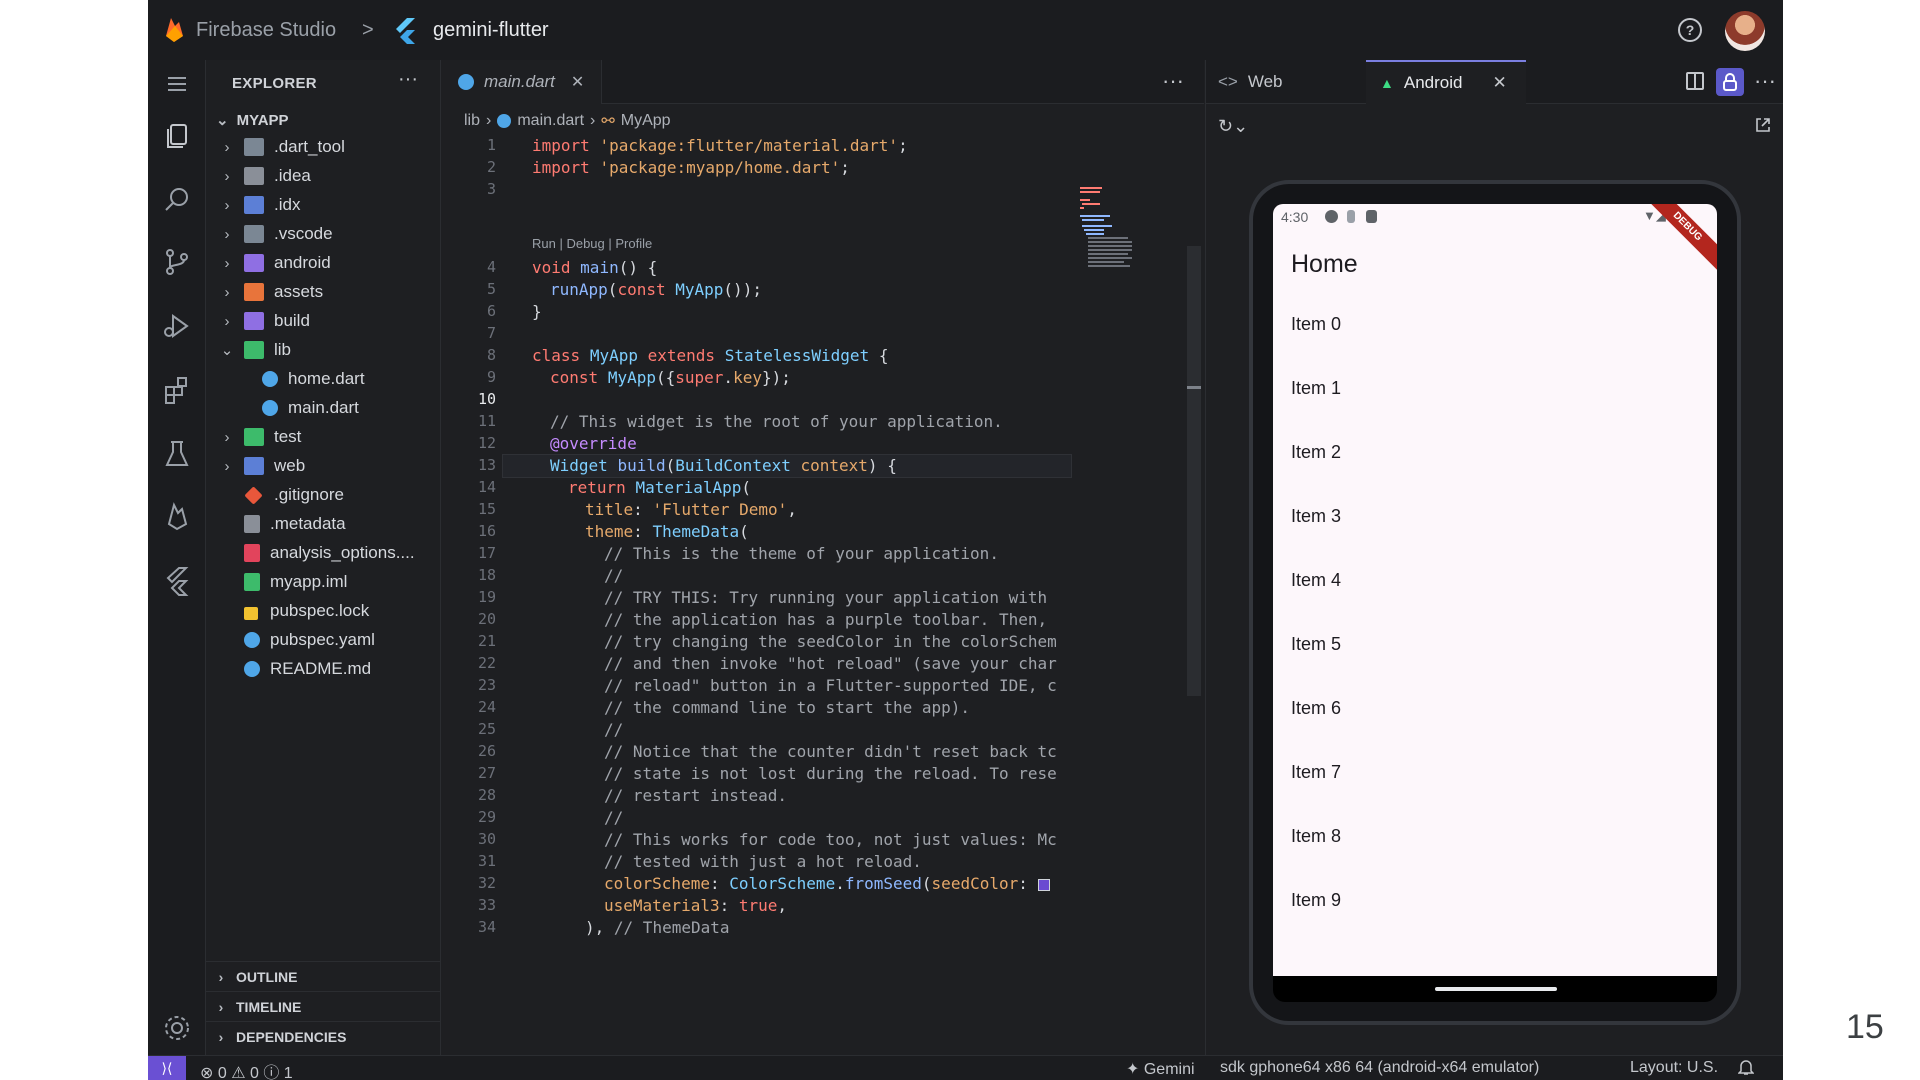  Describe the element at coordinates (1316, 836) in the screenshot. I see `list-item: Item 8` at that location.